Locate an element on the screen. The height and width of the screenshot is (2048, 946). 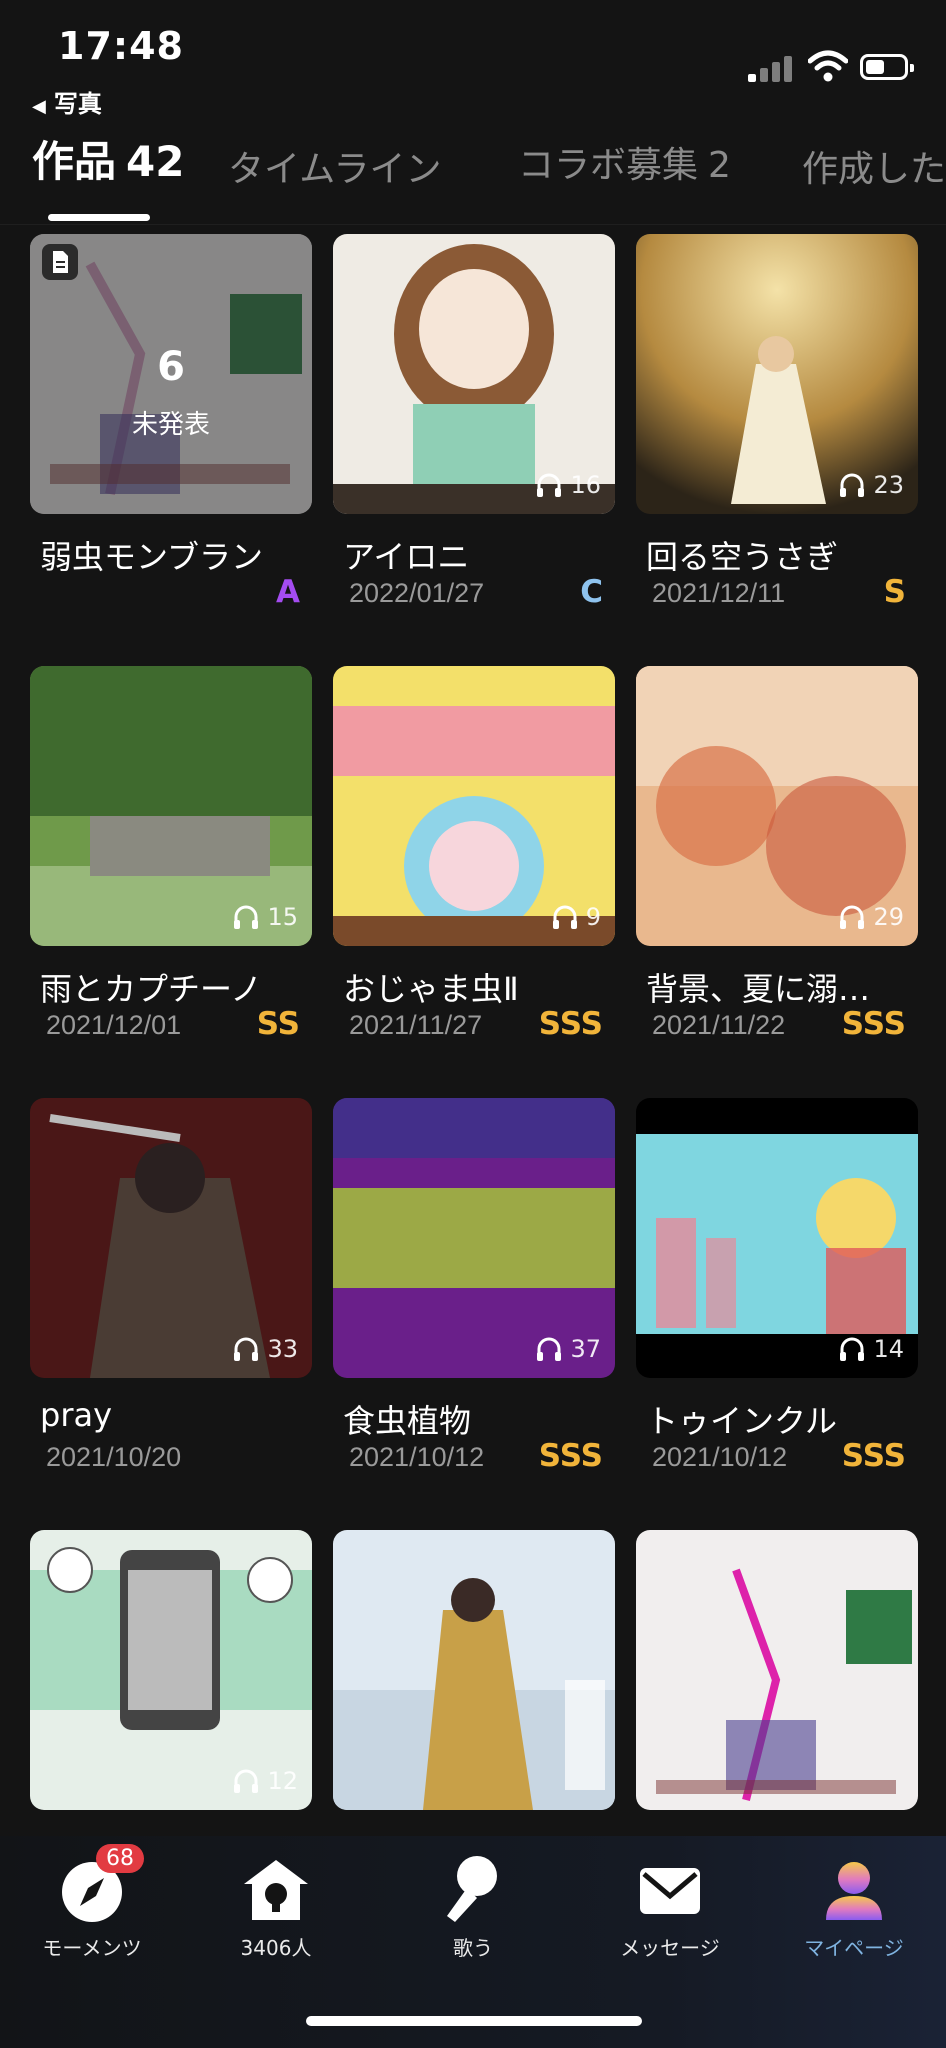
work-title: 弱虫モンブラン is located at coordinates (152, 557).